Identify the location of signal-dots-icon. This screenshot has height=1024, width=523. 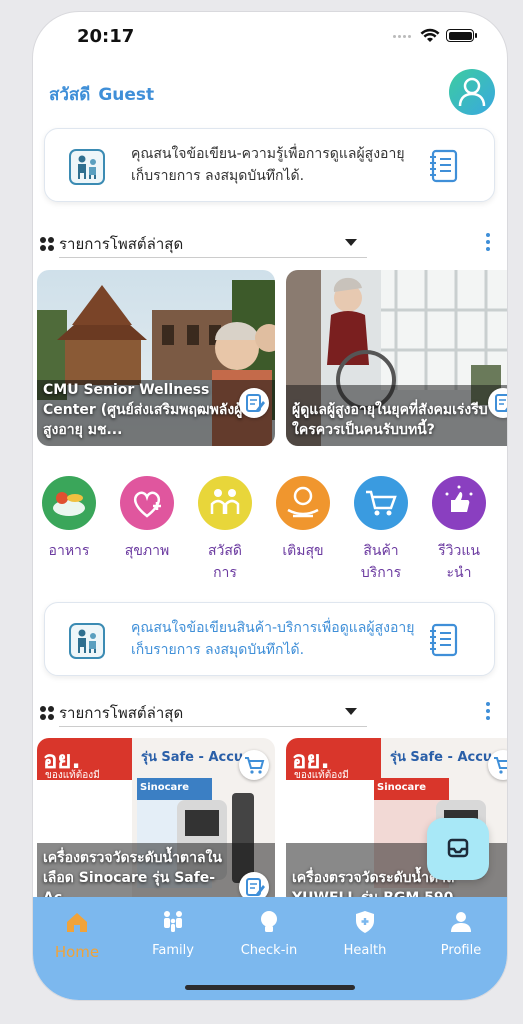
(404, 37).